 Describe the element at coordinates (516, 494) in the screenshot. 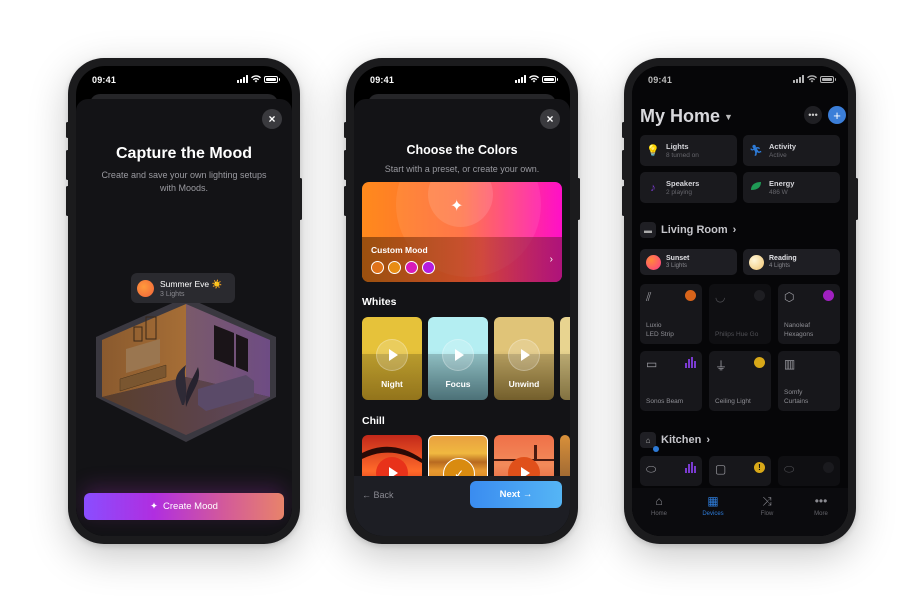

I see `next-button: Next →` at that location.